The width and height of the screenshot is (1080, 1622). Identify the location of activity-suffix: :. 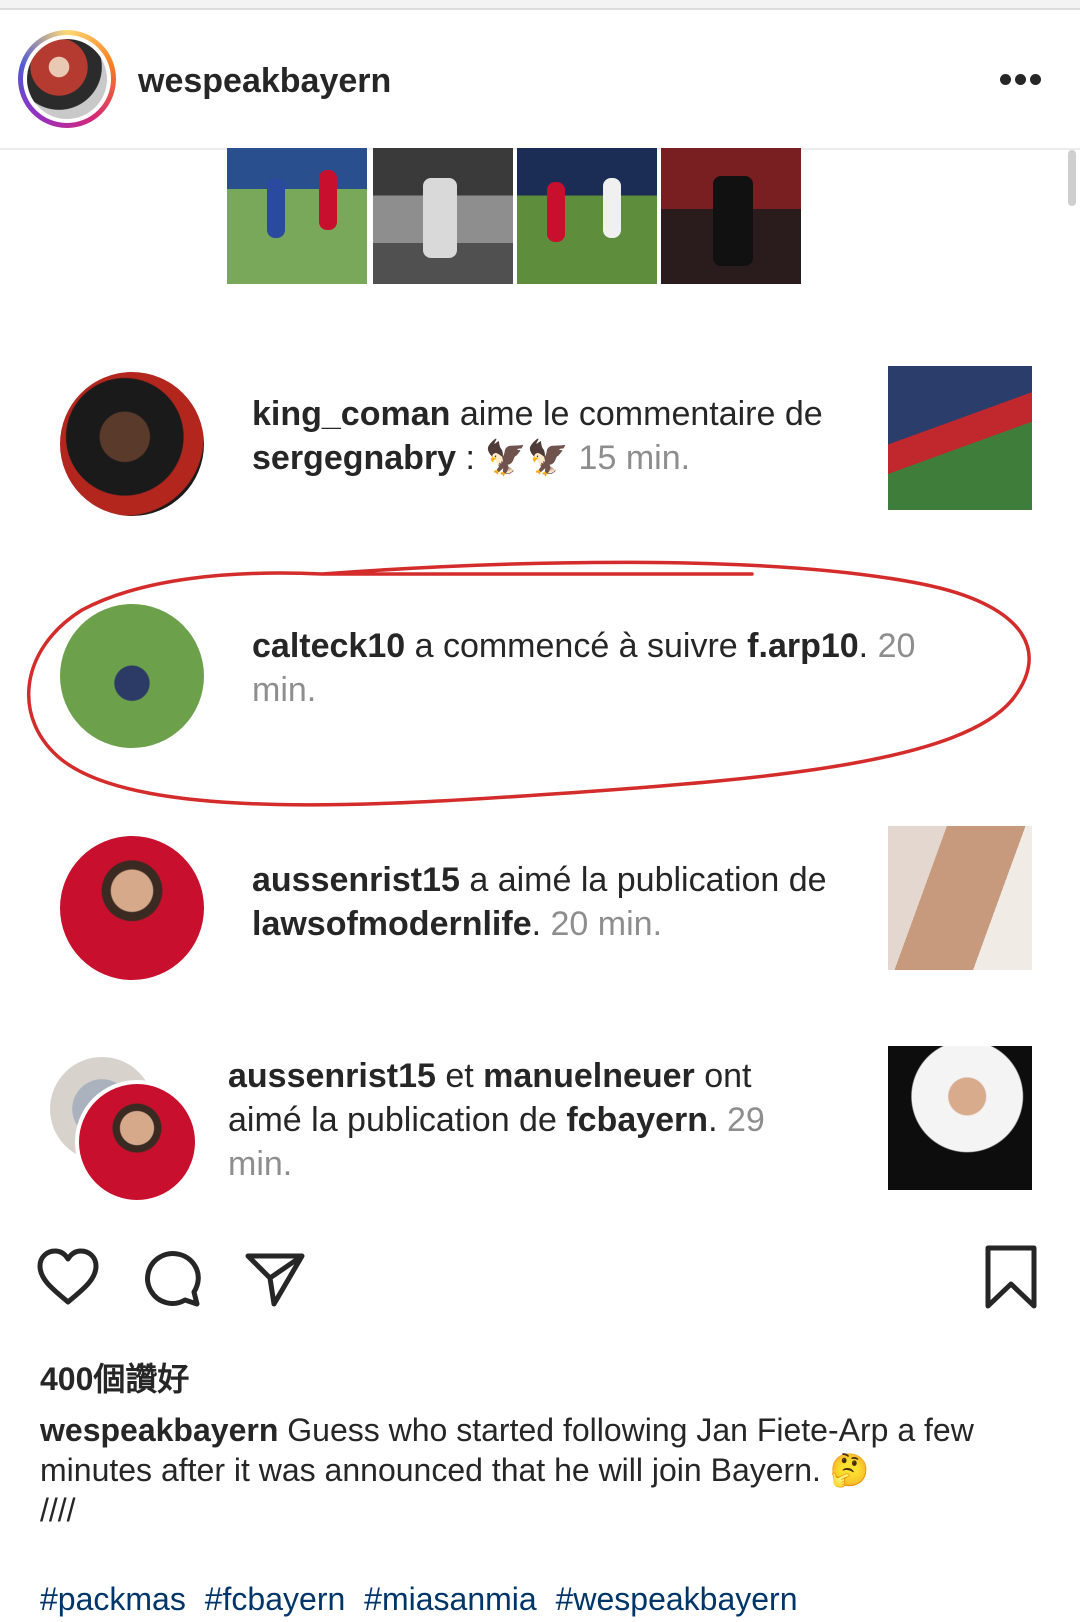
(470, 458).